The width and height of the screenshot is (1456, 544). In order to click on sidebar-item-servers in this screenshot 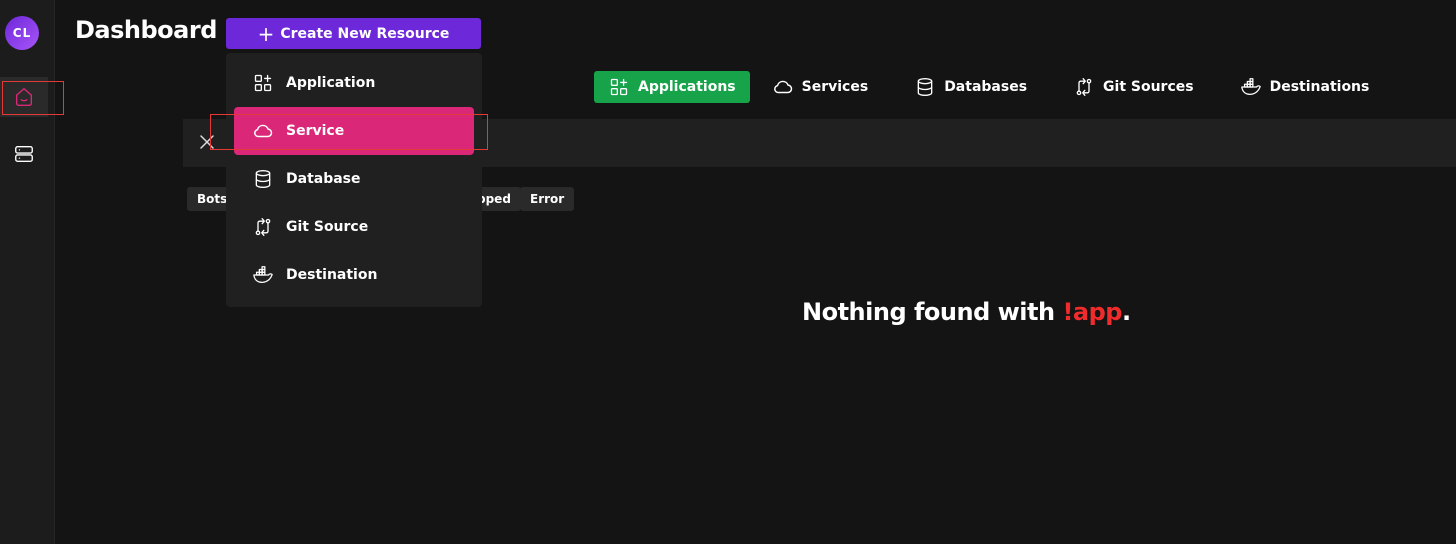, I will do `click(24, 154)`.